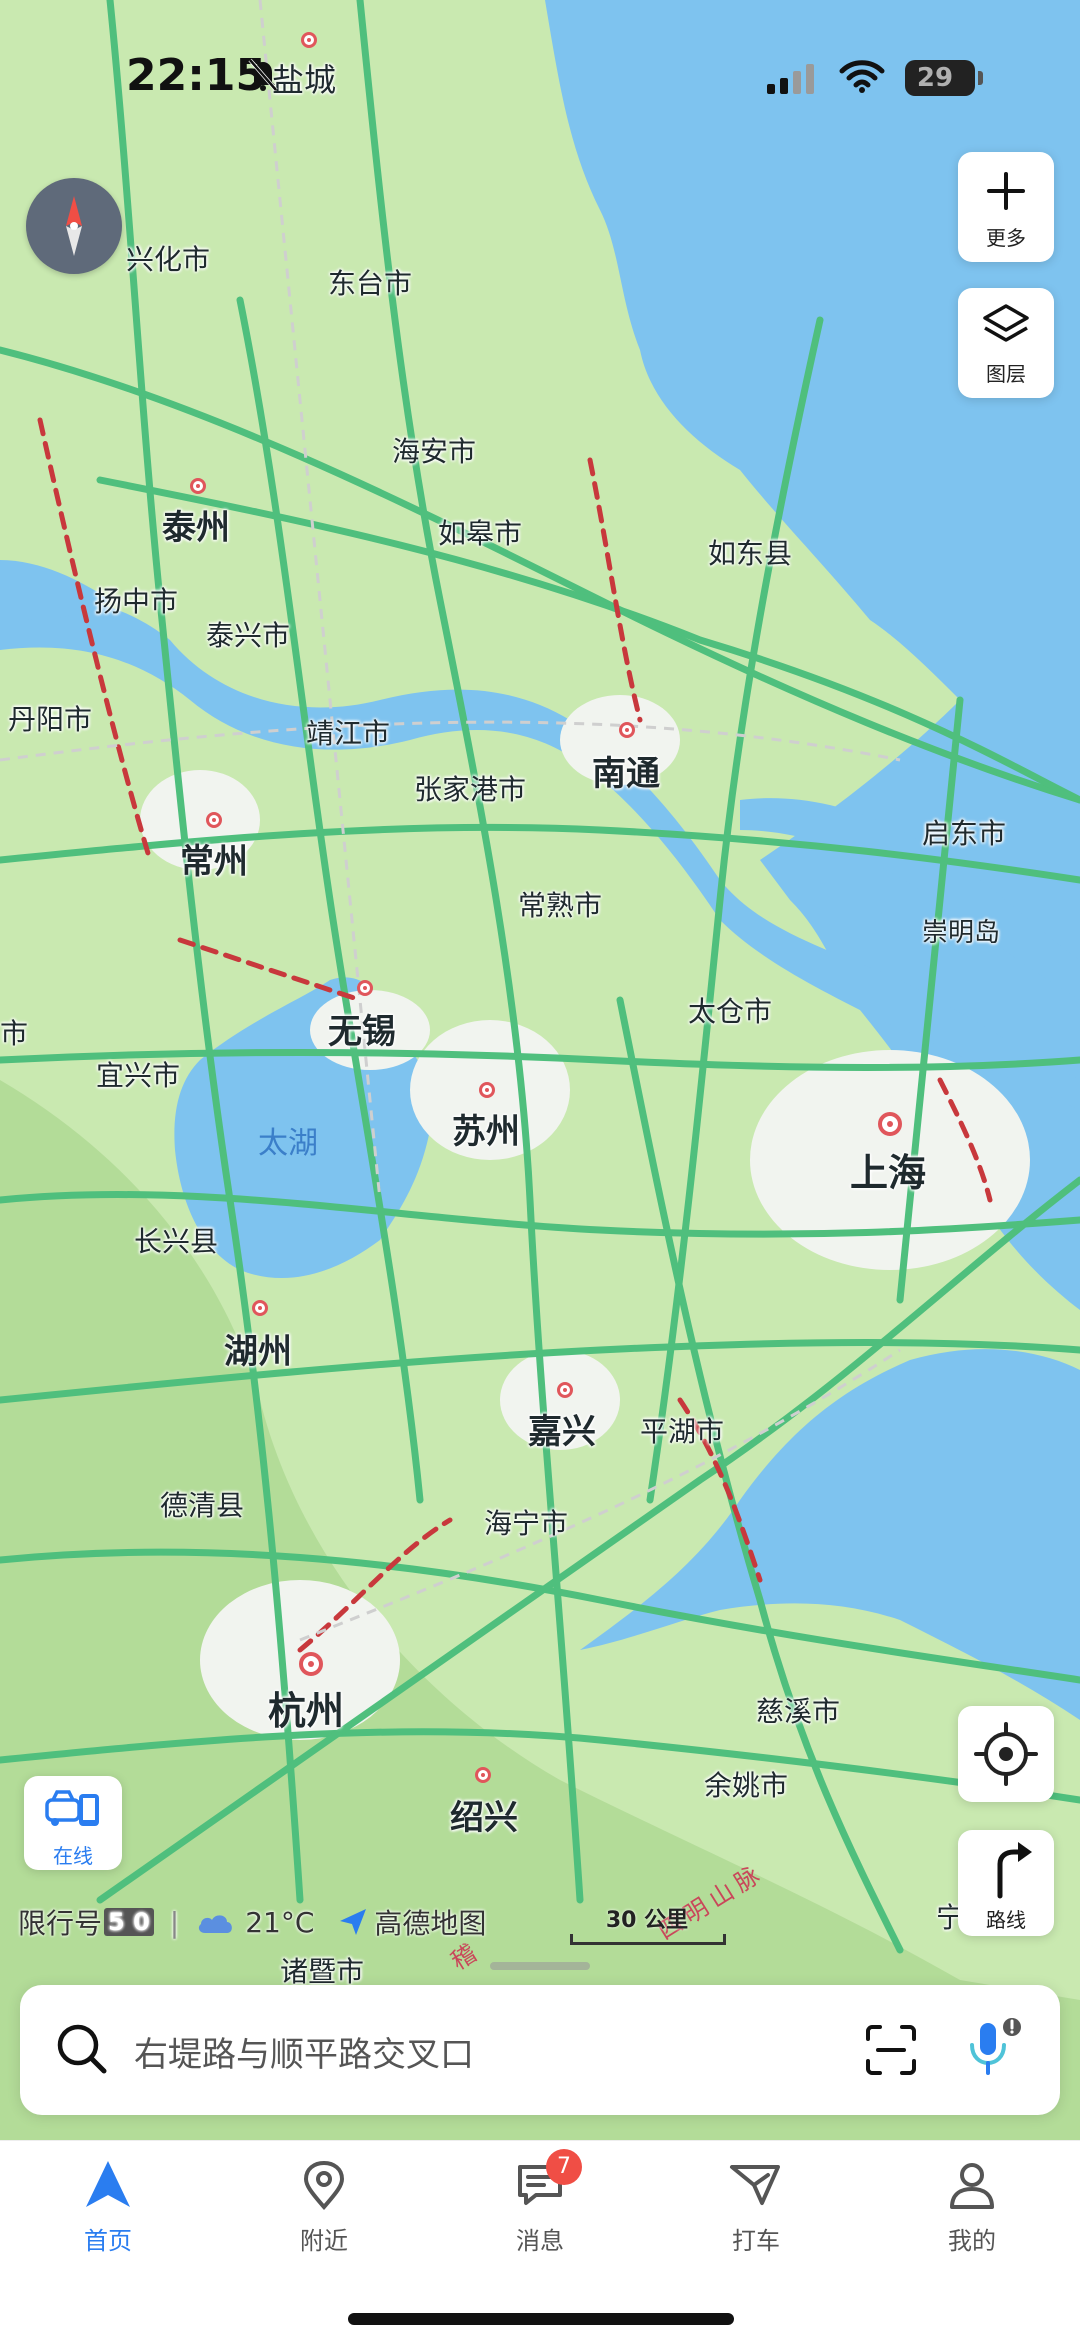 Image resolution: width=1080 pixels, height=2348 pixels. Describe the element at coordinates (348, 733) in the screenshot. I see `place-label: 靖江市` at that location.